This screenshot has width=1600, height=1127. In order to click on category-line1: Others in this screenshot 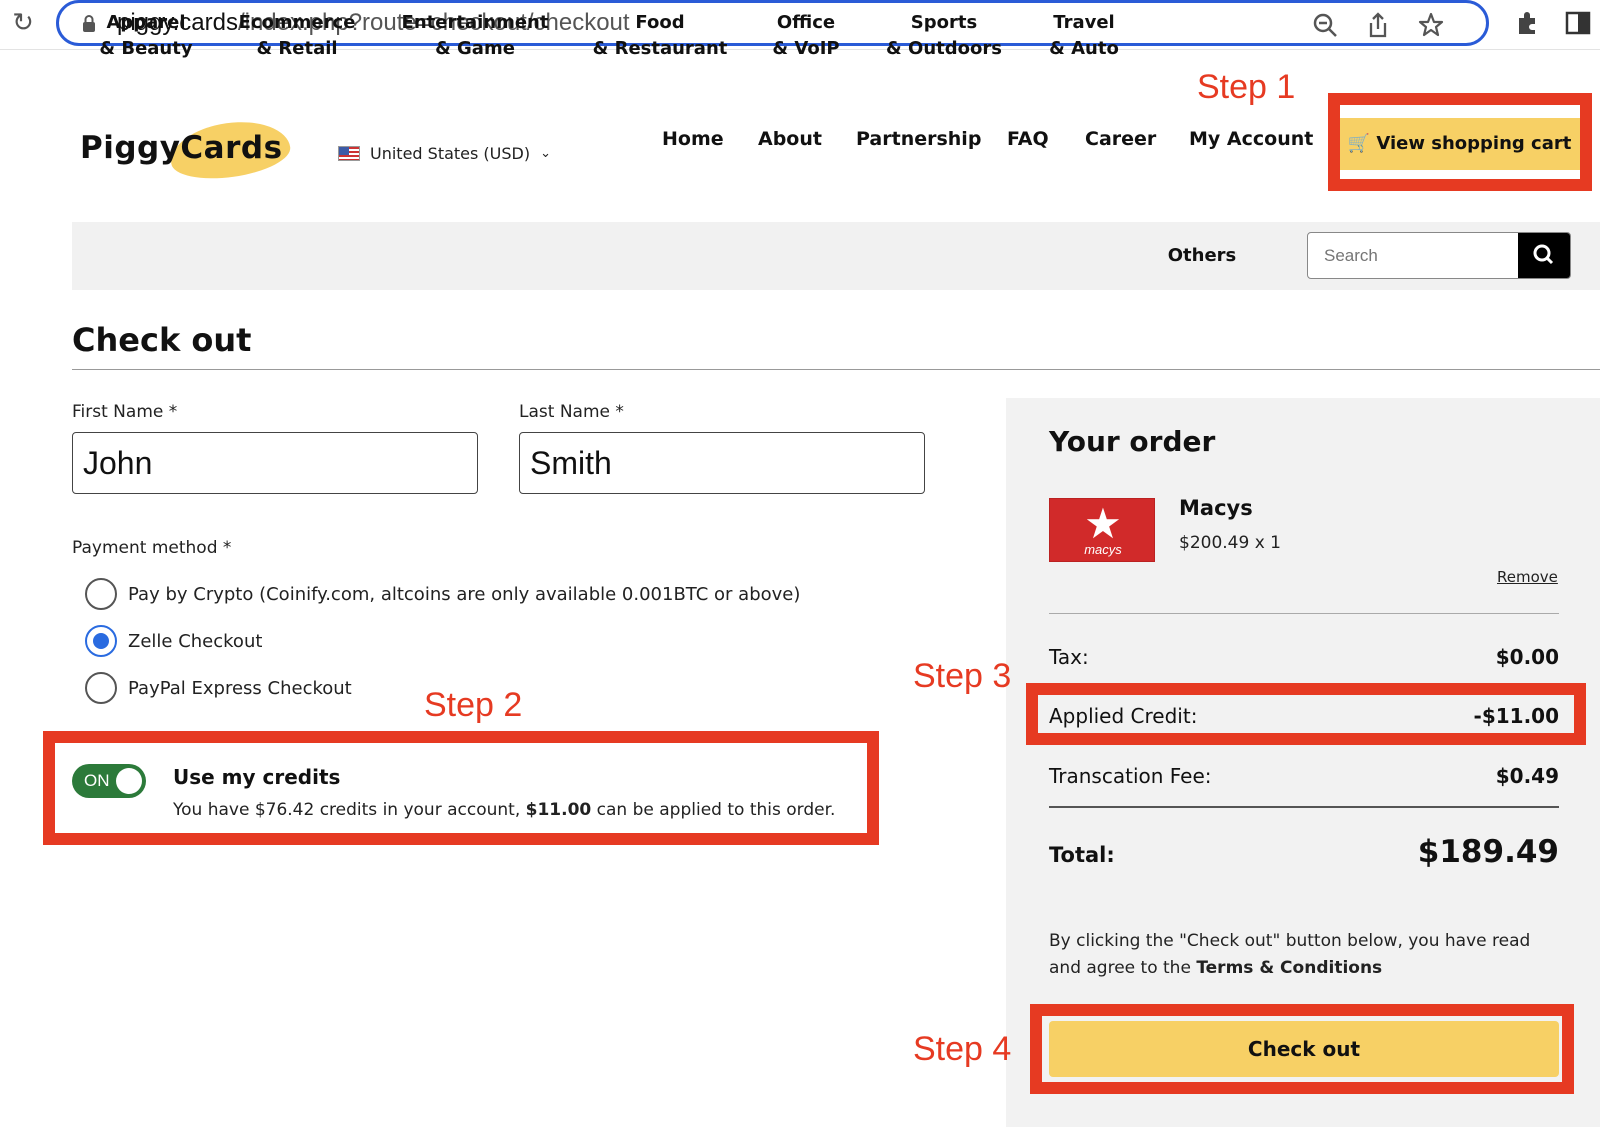, I will do `click(1202, 255)`.